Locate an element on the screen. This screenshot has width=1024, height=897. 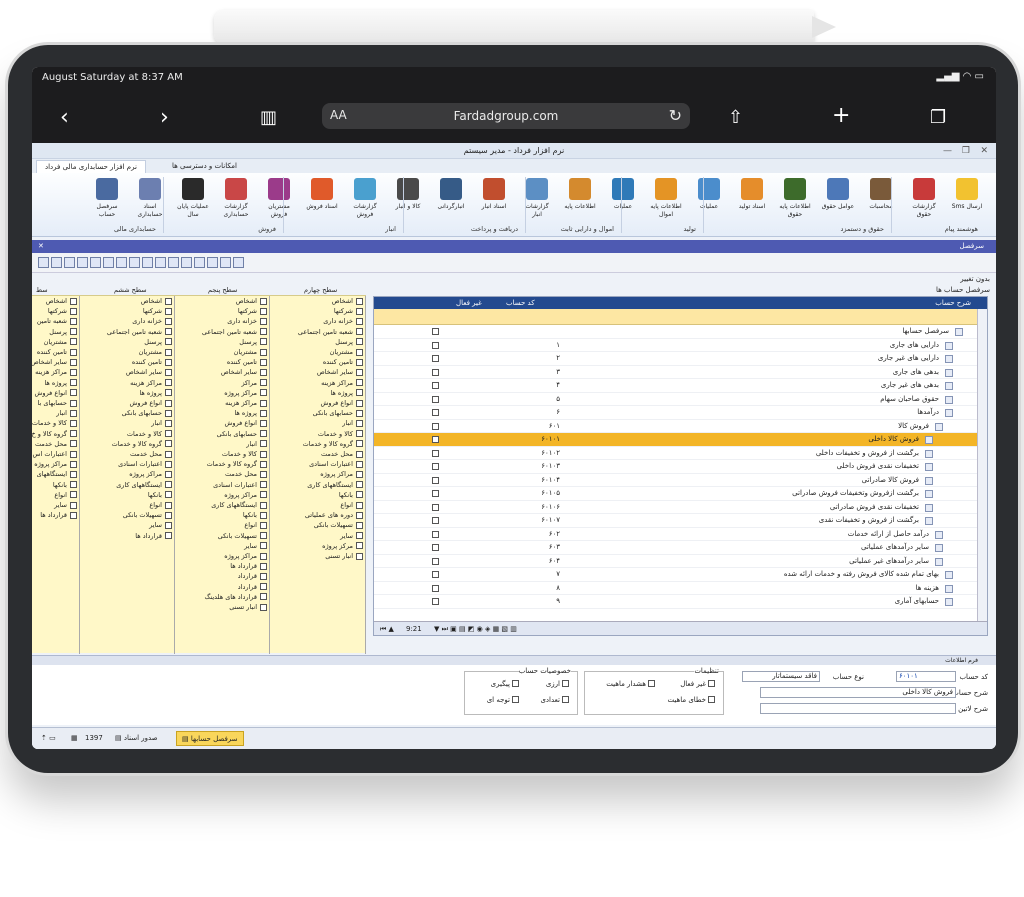
ribbon-button-6: عملیات is located at coordinates (709, 194).